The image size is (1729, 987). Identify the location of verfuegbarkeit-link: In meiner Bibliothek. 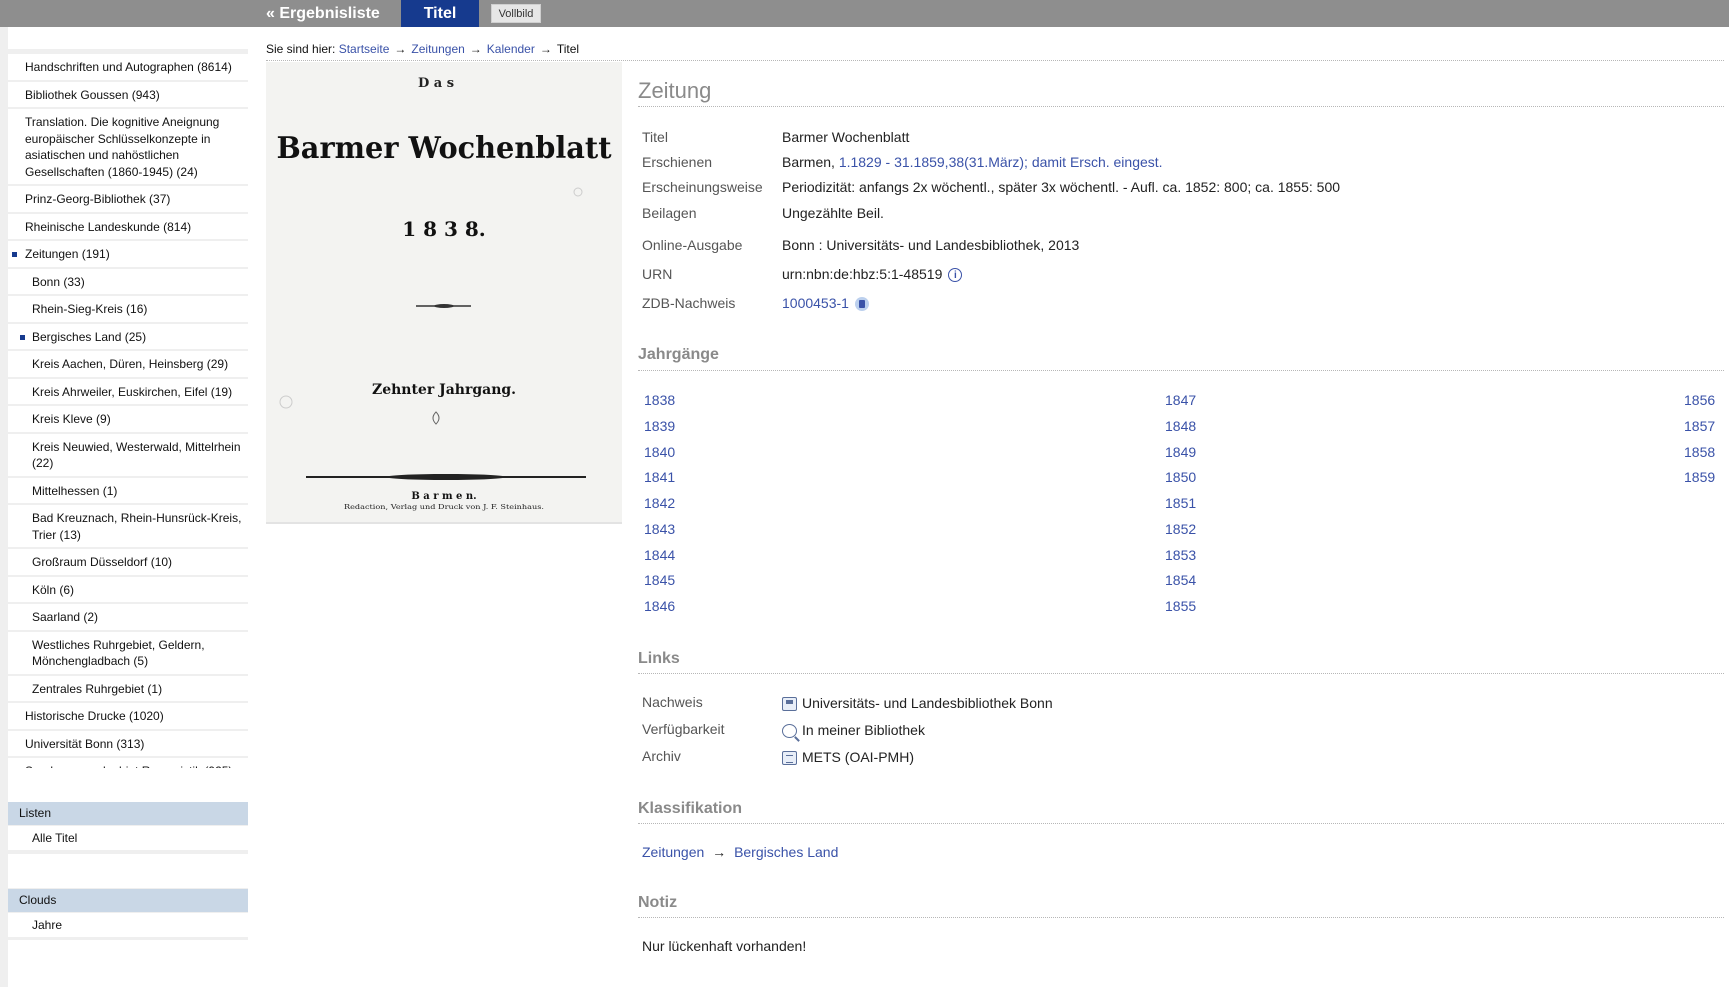
(853, 730).